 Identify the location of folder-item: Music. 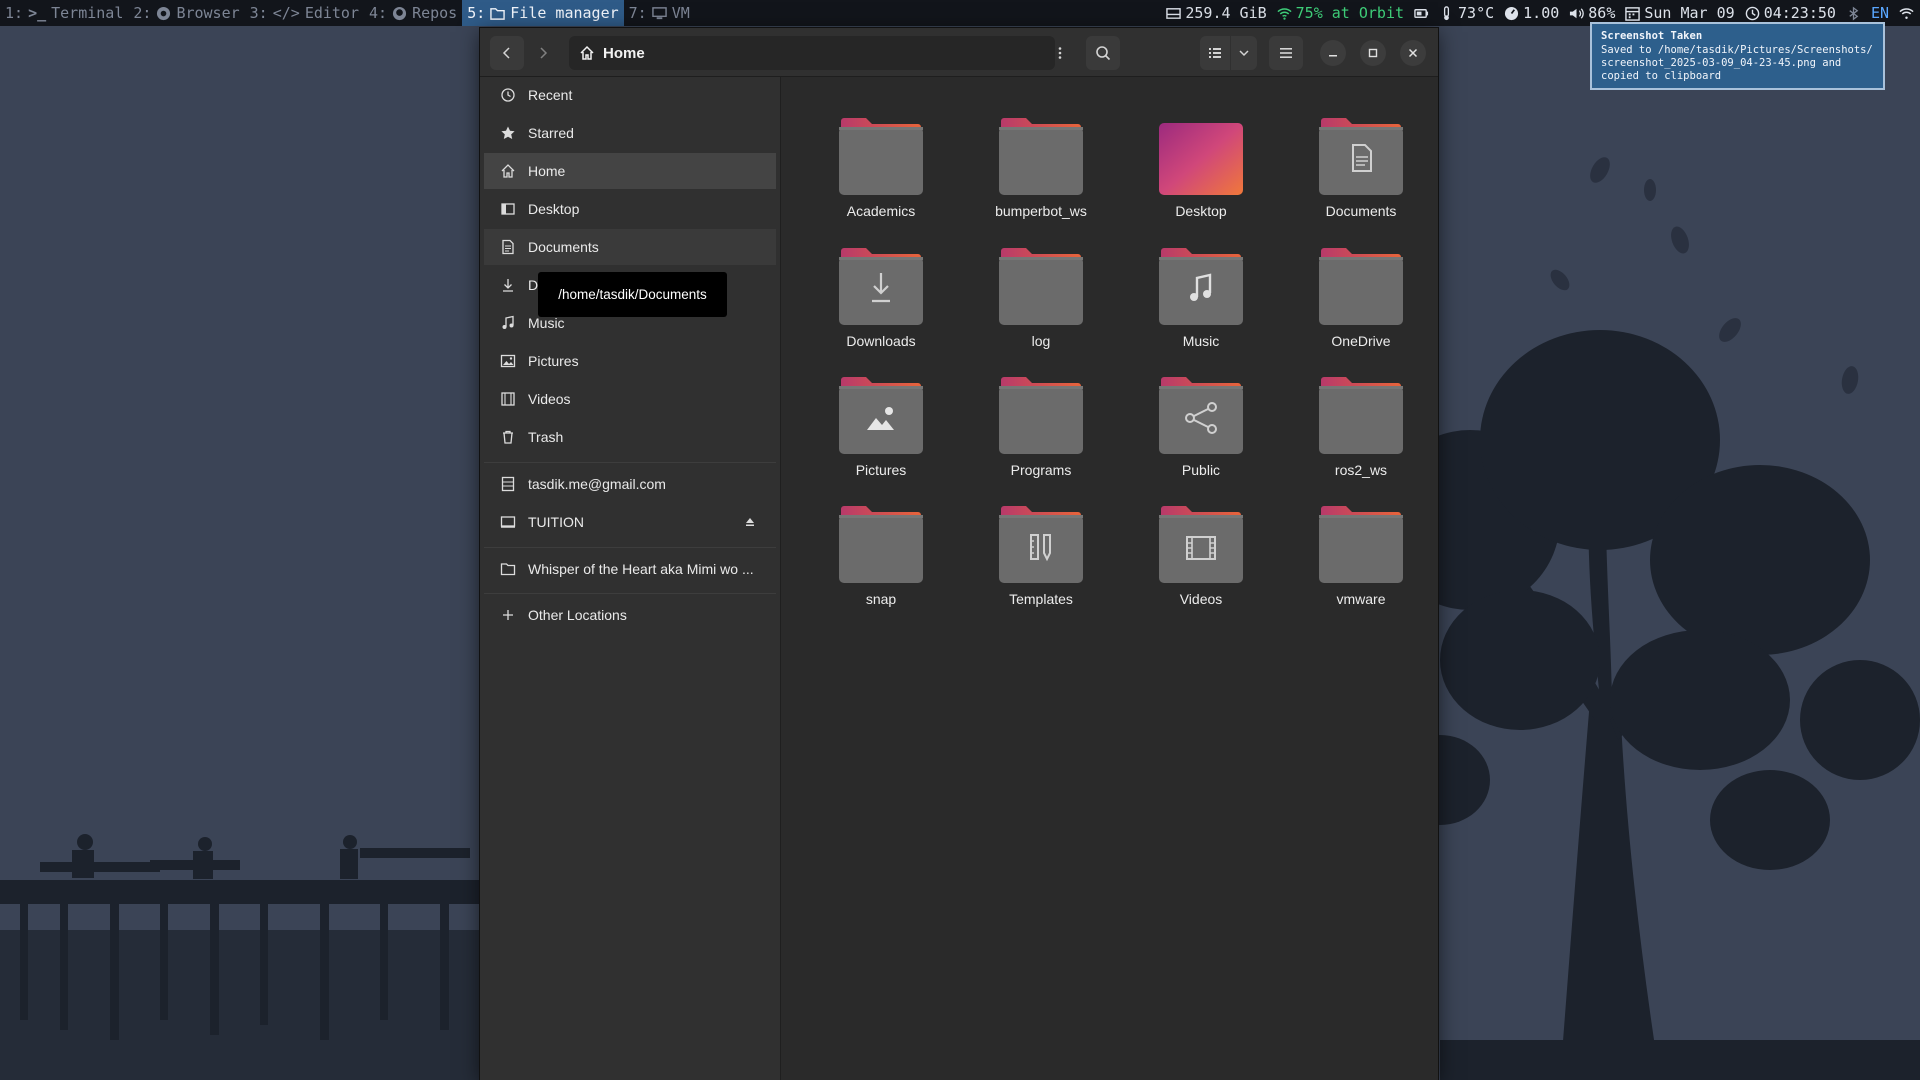
(1201, 288).